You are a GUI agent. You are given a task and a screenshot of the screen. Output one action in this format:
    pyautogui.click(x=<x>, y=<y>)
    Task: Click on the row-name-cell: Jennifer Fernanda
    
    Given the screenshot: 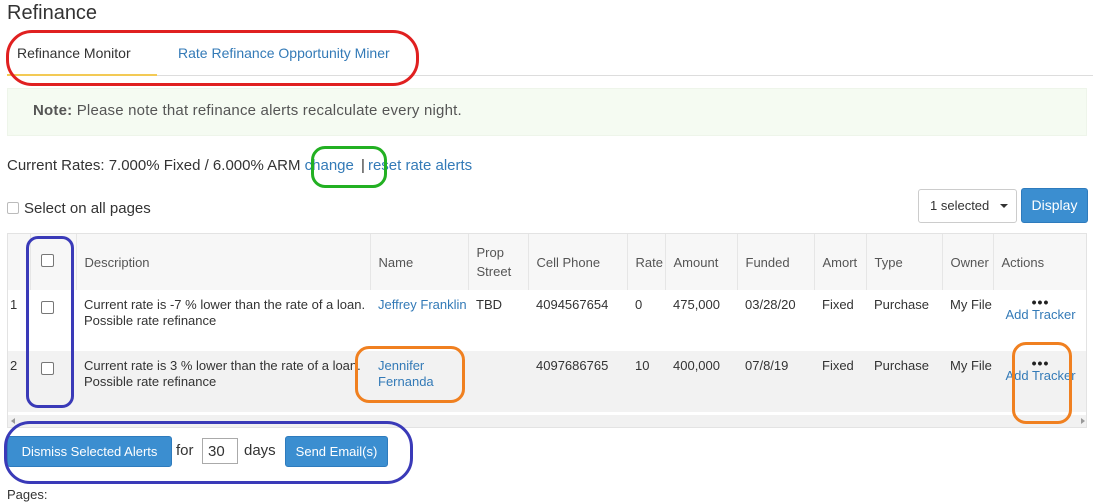 What is the action you would take?
    pyautogui.click(x=419, y=381)
    